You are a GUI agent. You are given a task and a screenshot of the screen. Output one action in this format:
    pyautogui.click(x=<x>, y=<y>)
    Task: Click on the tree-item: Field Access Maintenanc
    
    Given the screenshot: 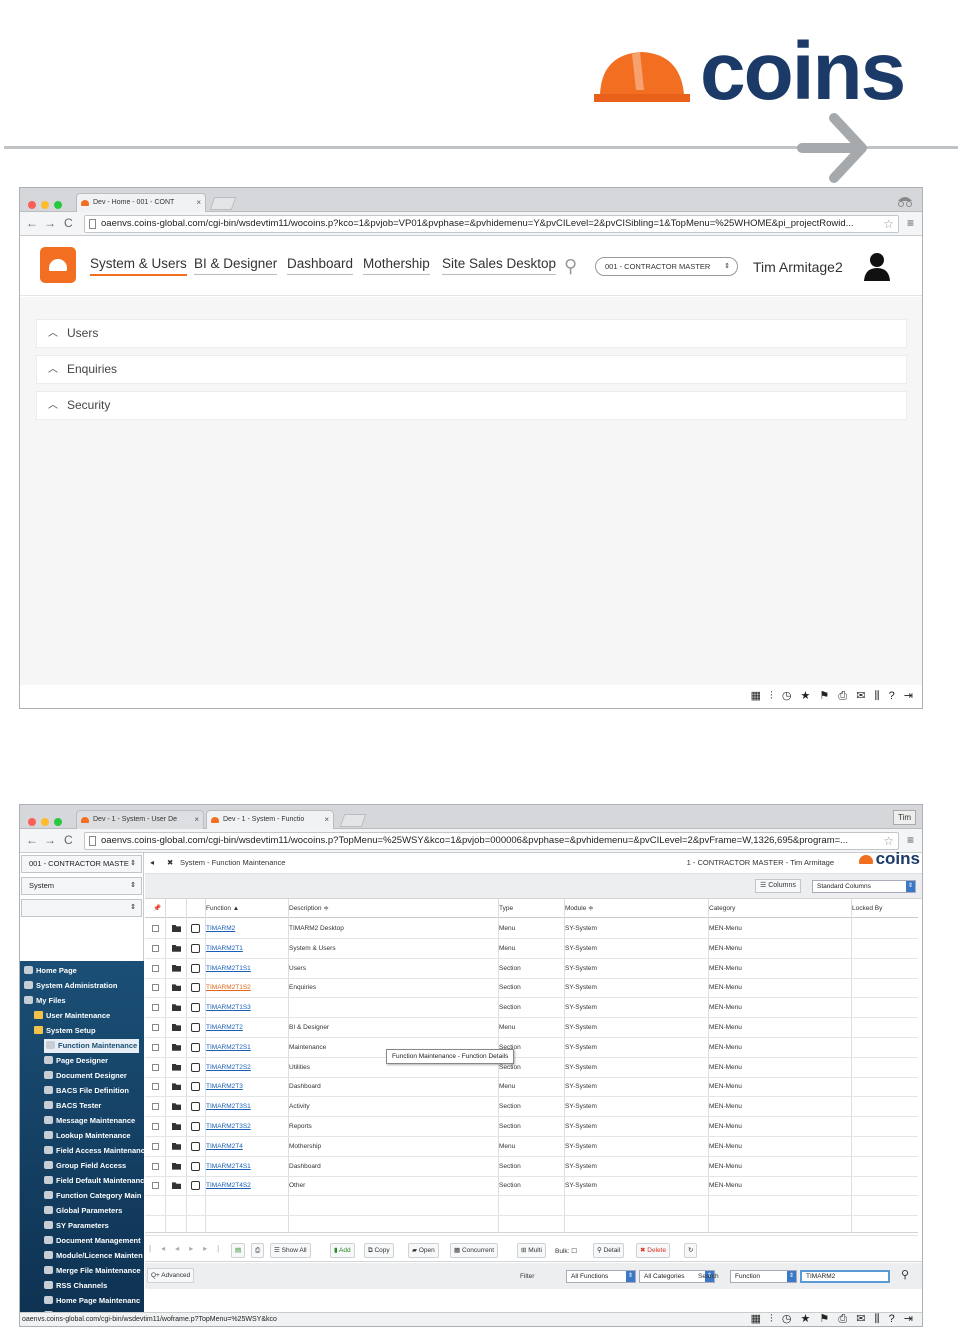 What is the action you would take?
    pyautogui.click(x=94, y=1151)
    